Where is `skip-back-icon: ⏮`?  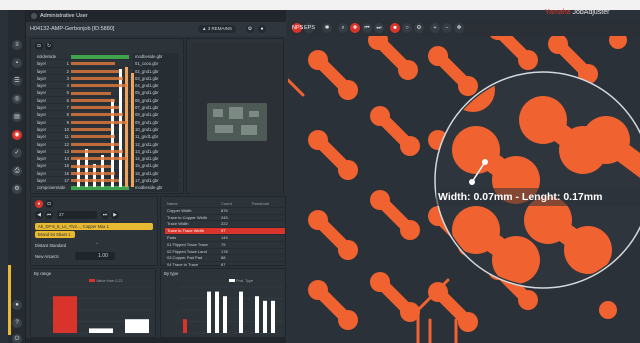
skip-back-icon: ⏮ is located at coordinates (367, 28).